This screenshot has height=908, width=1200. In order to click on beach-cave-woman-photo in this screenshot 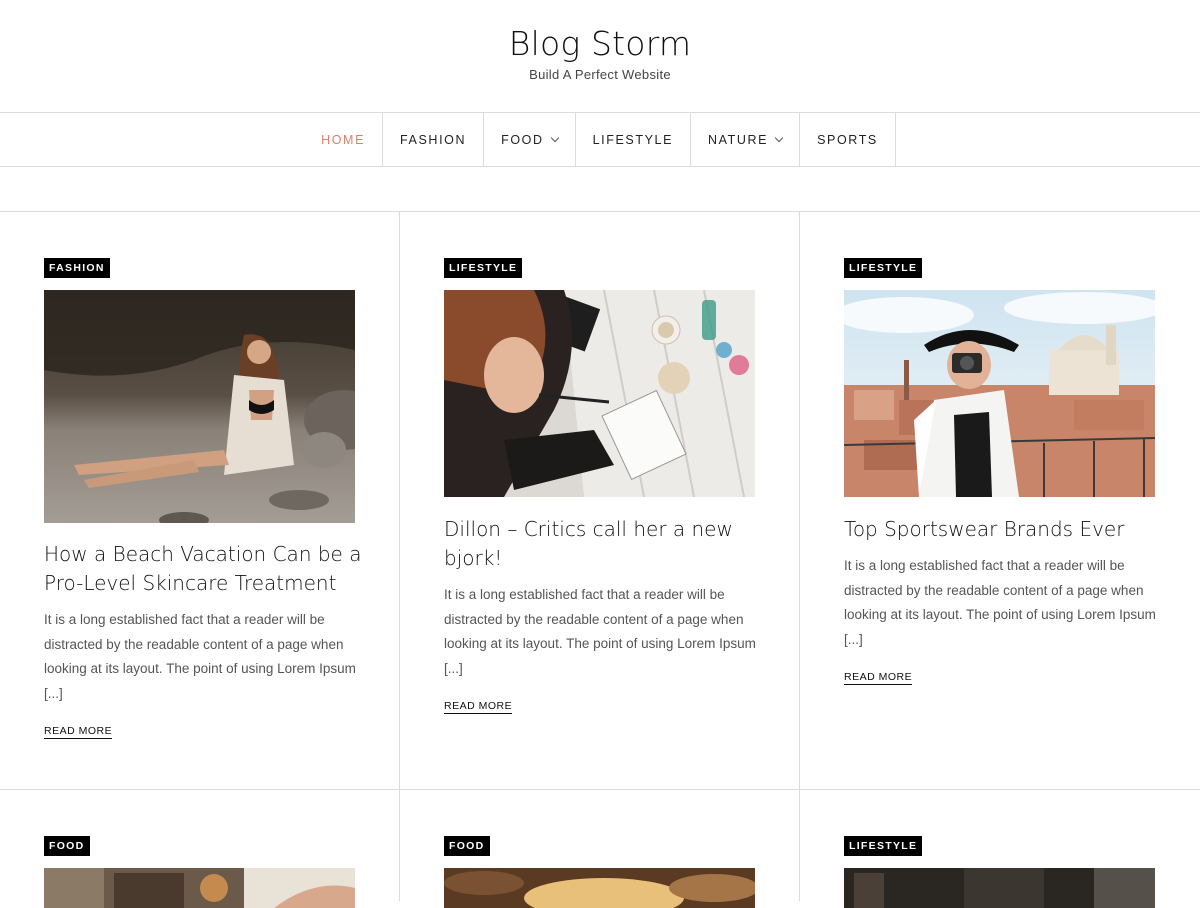, I will do `click(199, 406)`.